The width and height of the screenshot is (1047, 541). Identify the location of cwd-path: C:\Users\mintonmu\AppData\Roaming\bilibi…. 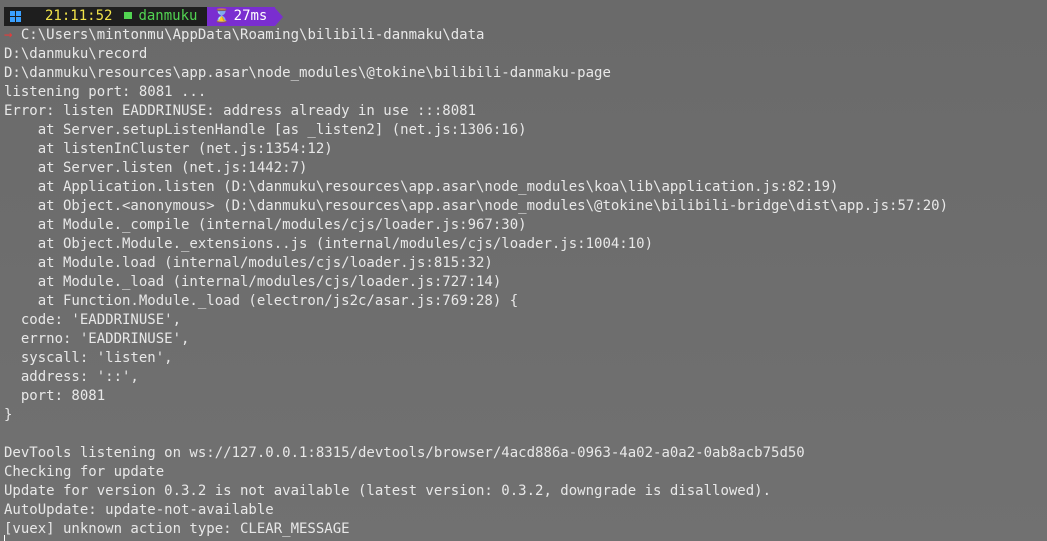
(248, 35).